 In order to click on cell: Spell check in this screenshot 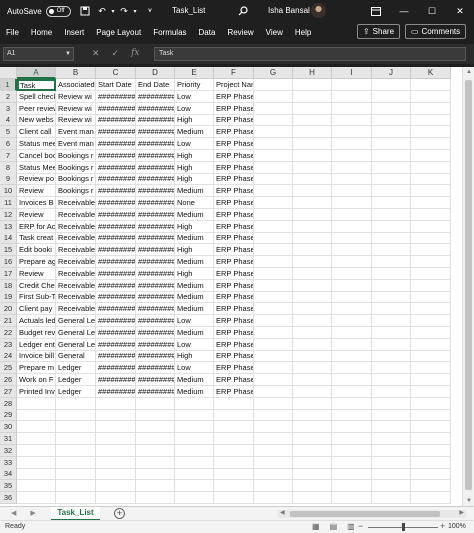, I will do `click(36, 96)`.